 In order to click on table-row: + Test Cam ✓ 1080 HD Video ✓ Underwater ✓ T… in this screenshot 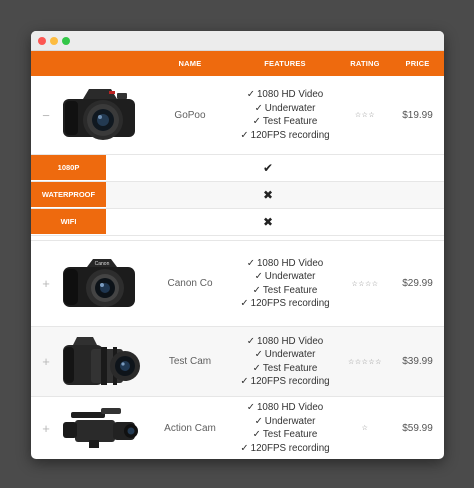, I will do `click(237, 362)`.